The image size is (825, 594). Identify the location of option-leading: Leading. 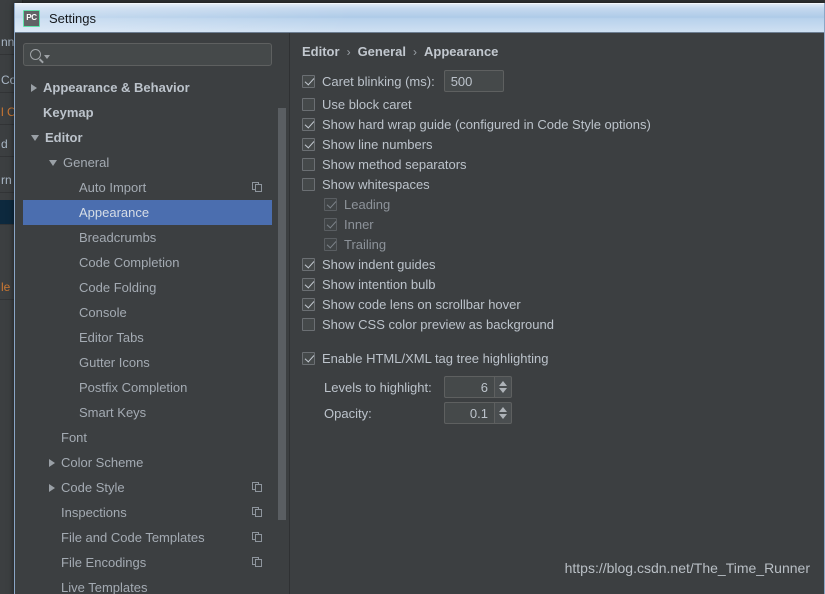
(563, 204).